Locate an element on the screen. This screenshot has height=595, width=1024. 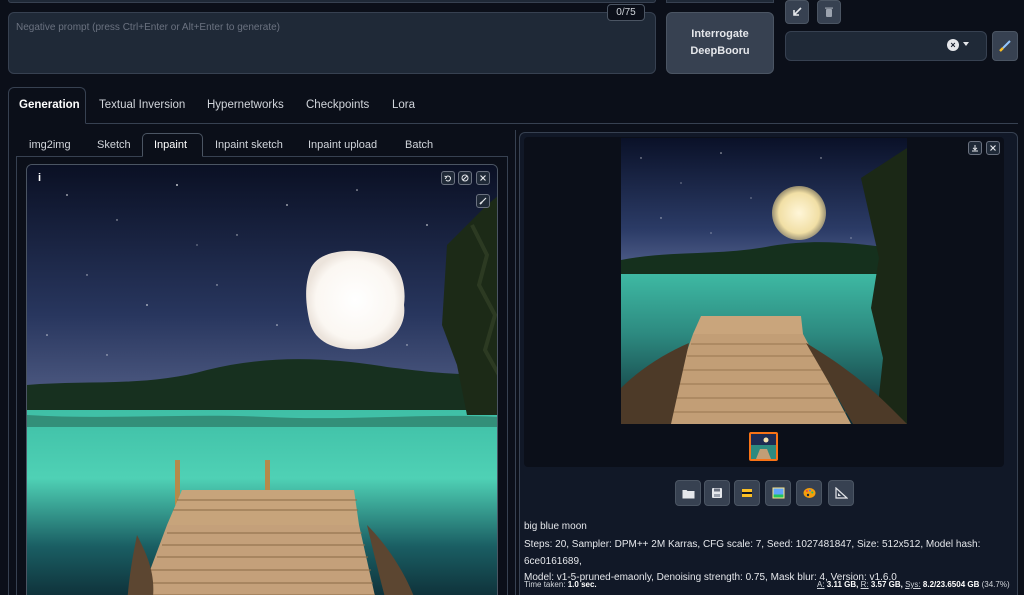
tab-checkpoints: Checkpoints is located at coordinates (337, 105).